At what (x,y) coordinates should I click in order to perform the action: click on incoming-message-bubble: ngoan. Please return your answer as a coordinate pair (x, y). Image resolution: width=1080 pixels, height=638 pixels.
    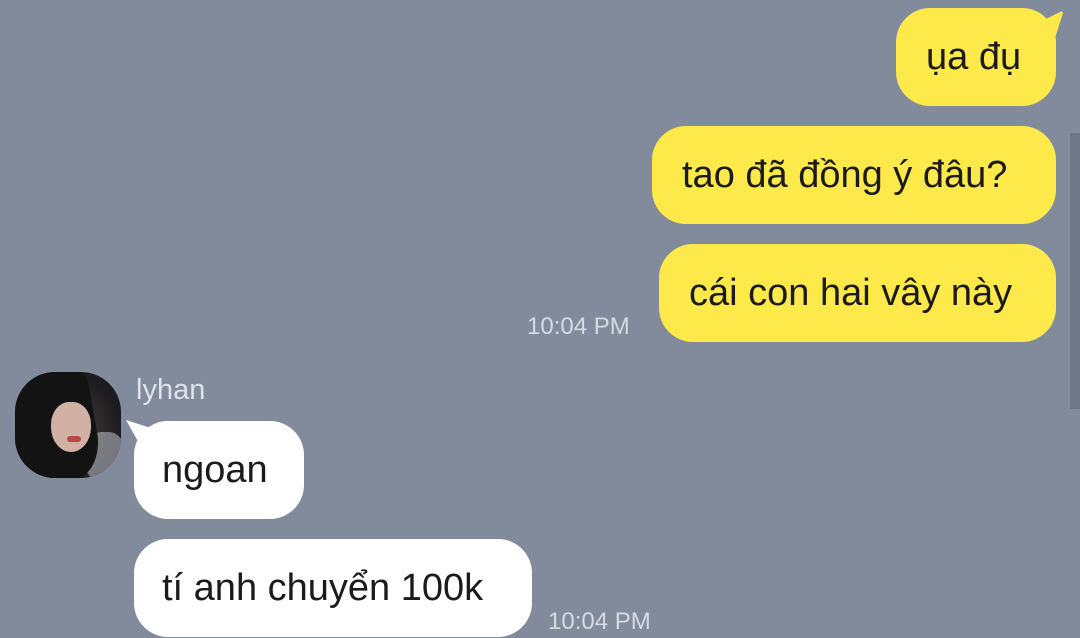
    Looking at the image, I should click on (219, 470).